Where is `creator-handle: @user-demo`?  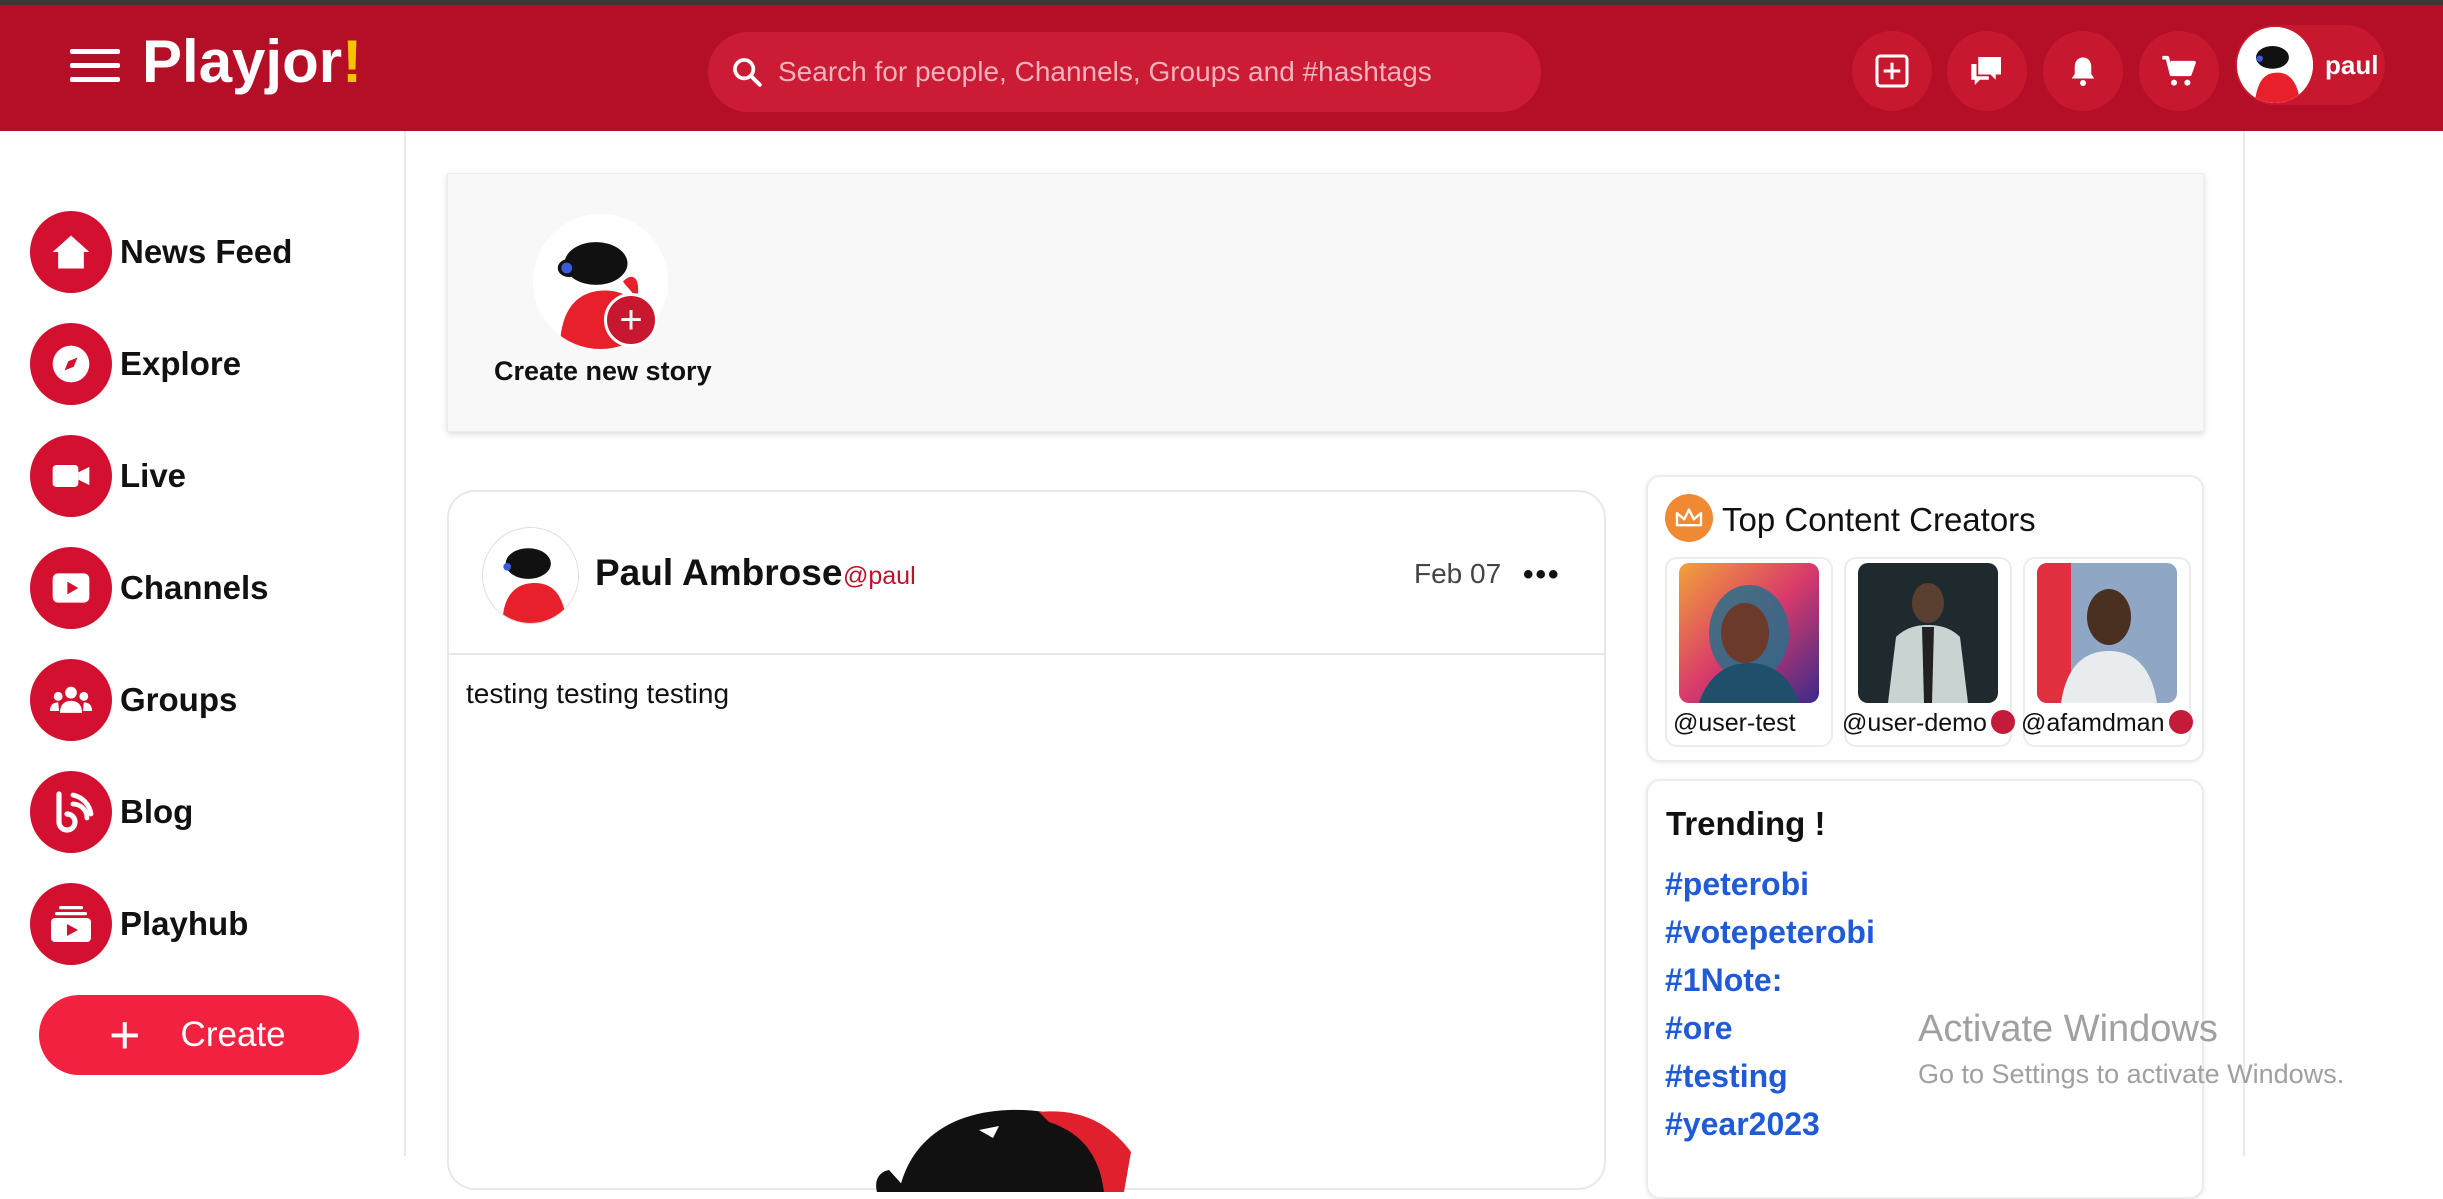 creator-handle: @user-demo is located at coordinates (1914, 723).